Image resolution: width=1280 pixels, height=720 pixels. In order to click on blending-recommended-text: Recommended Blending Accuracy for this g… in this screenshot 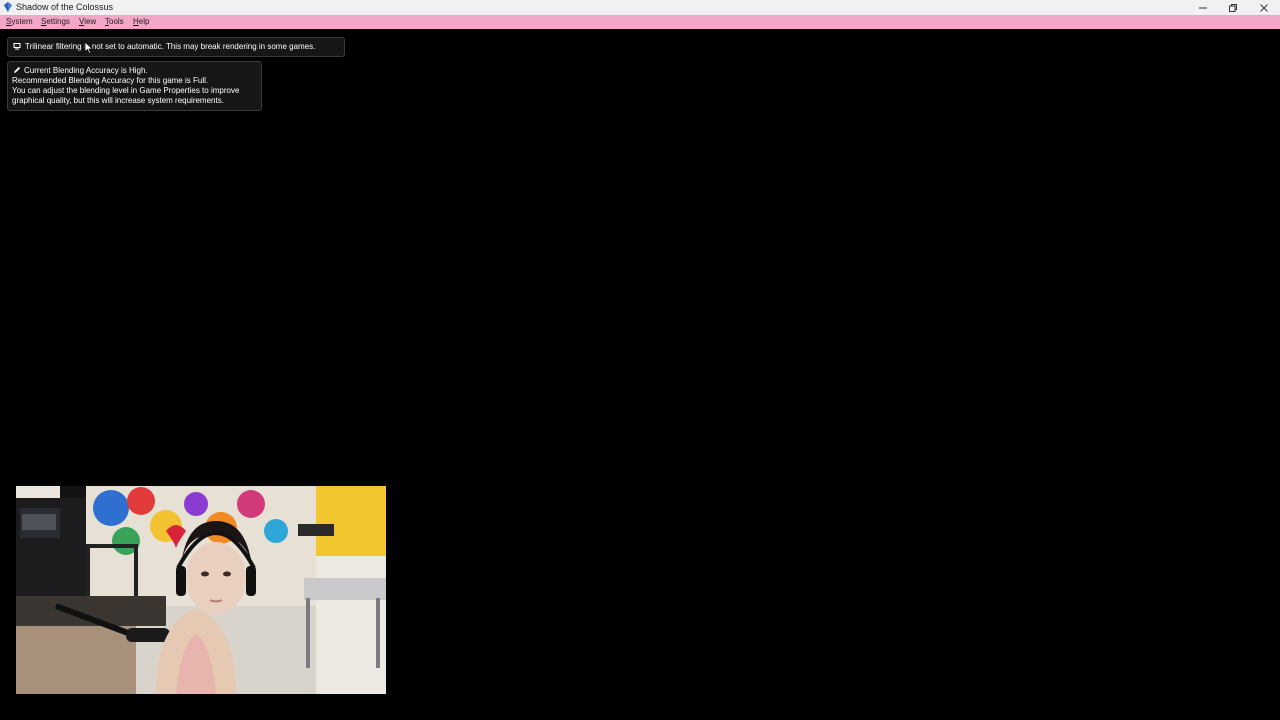, I will do `click(110, 80)`.